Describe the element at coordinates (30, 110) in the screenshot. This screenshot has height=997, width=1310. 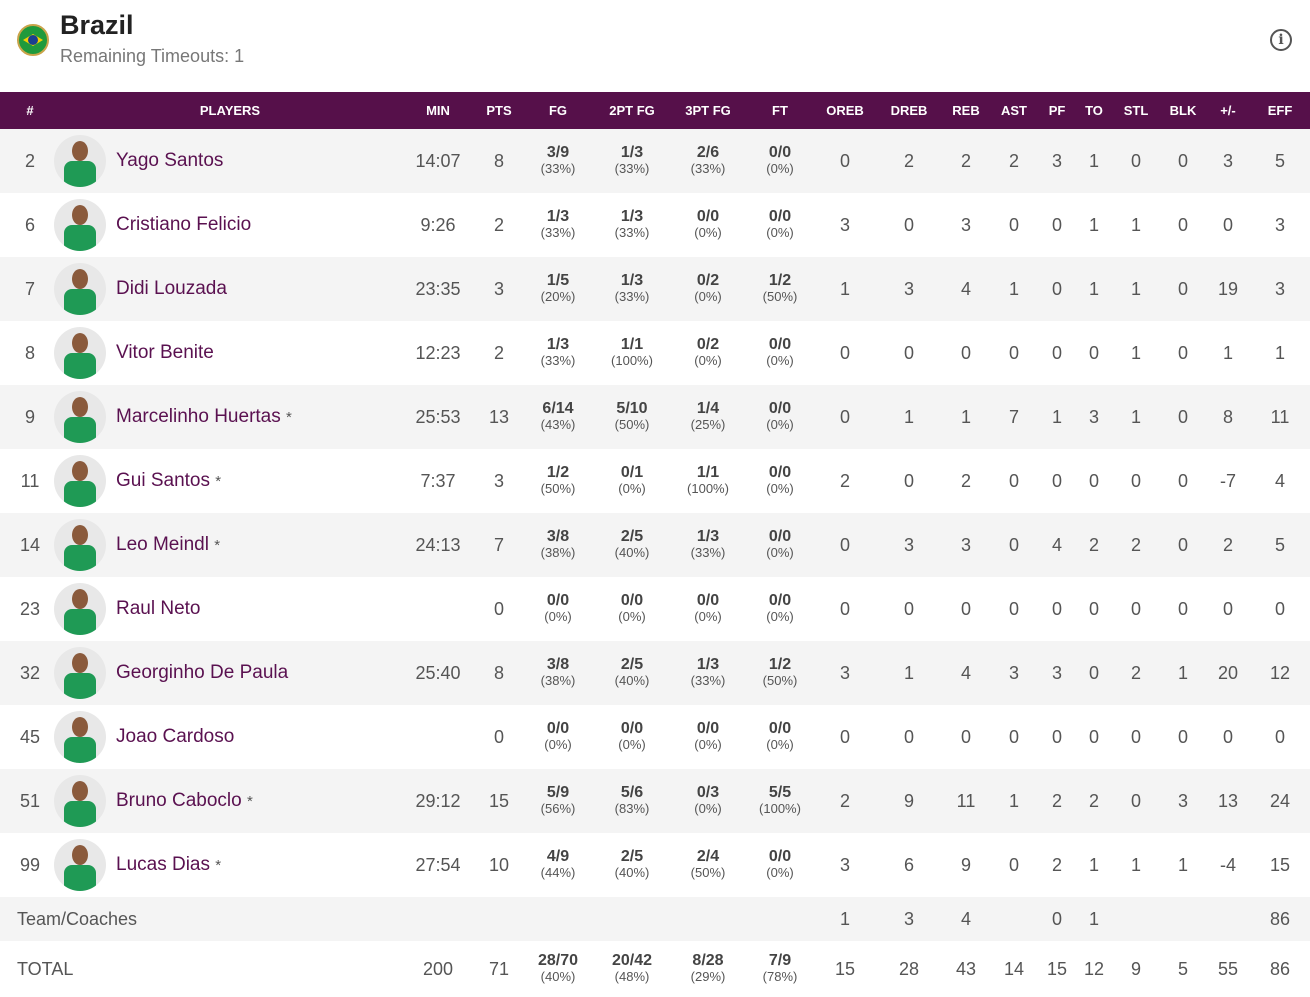
I see `column-header: #` at that location.